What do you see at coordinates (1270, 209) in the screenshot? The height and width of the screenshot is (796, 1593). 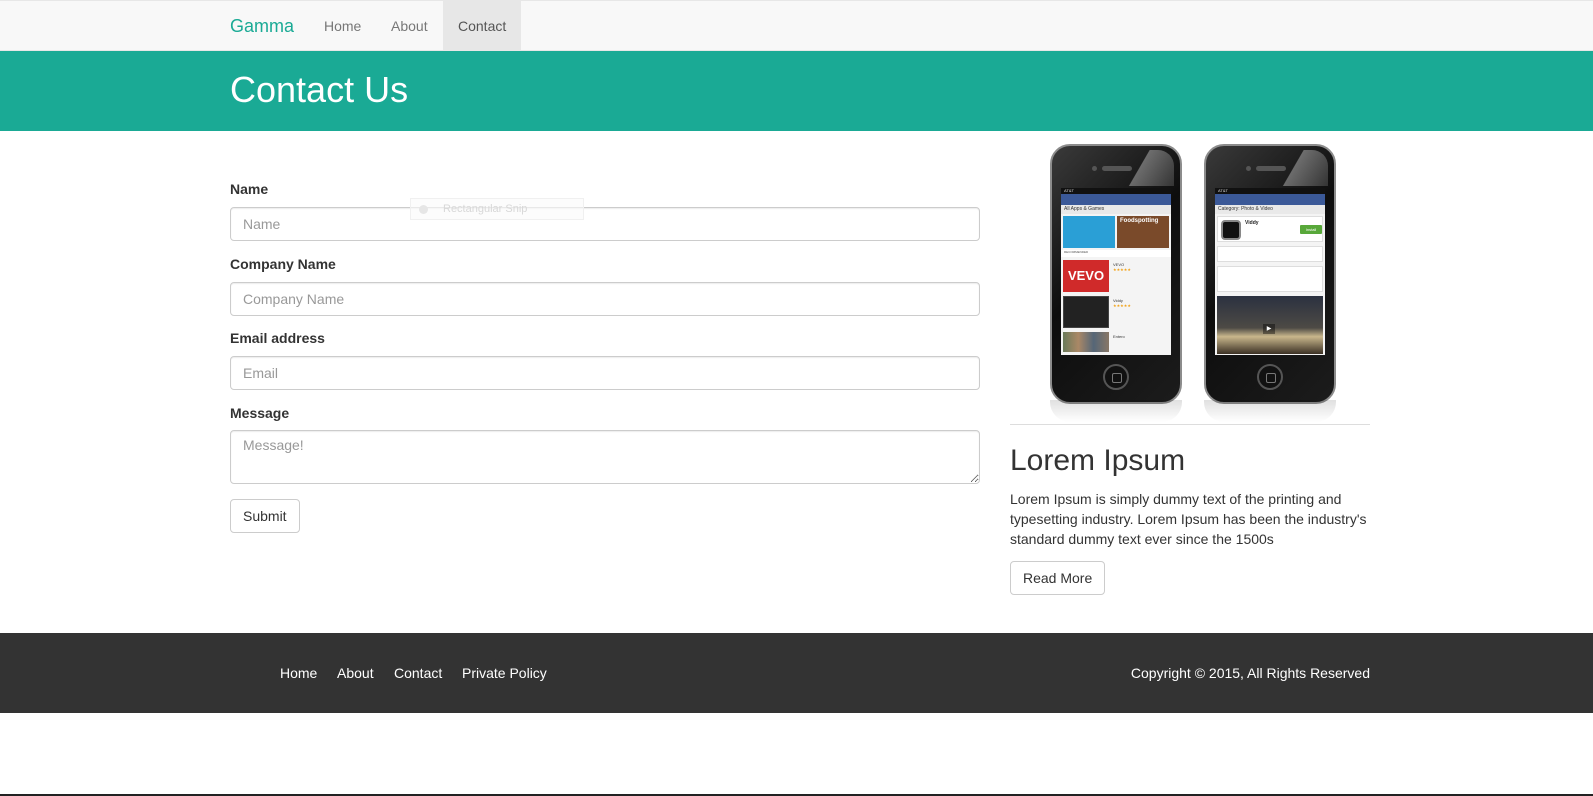 I see `app-subbar: Category: Photo & Video` at bounding box center [1270, 209].